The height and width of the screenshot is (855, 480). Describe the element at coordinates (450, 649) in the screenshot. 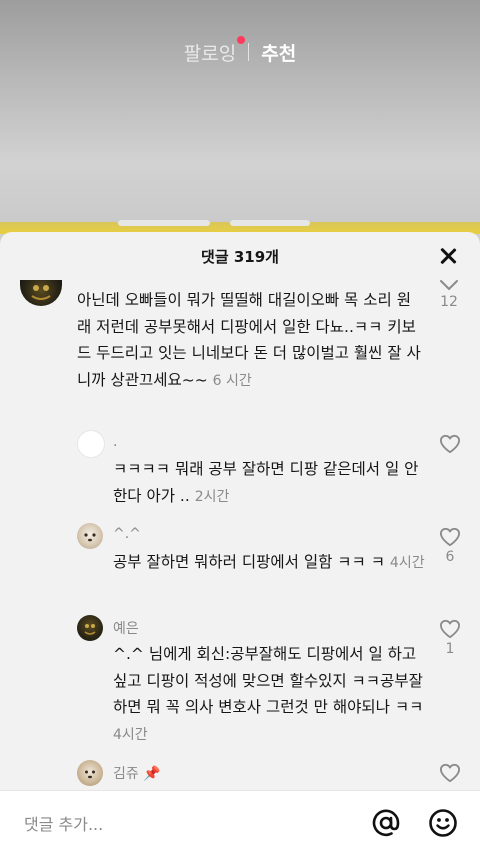

I see `like-count: 1` at that location.